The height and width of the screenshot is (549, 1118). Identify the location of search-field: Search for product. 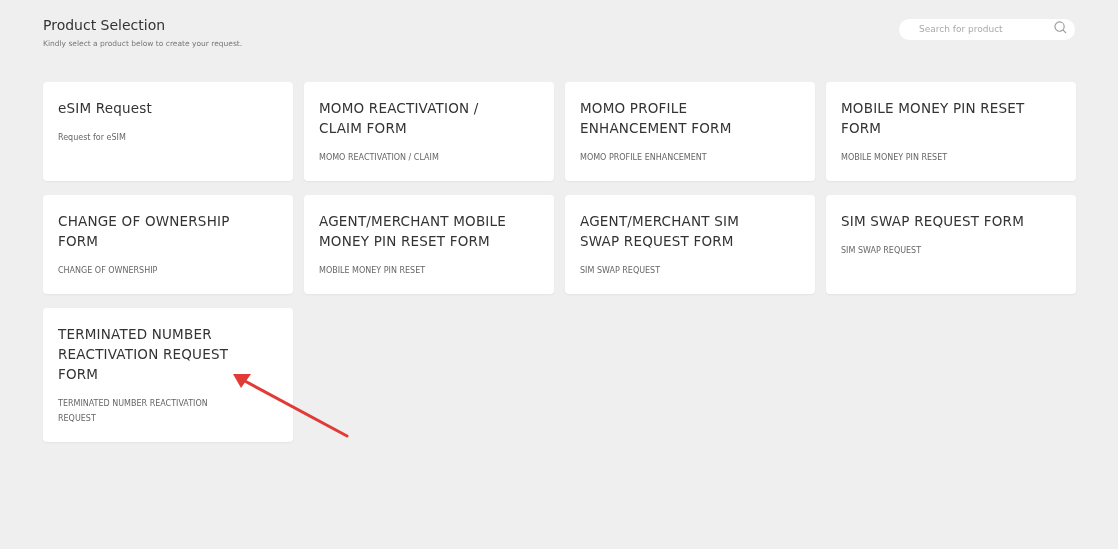
(987, 29).